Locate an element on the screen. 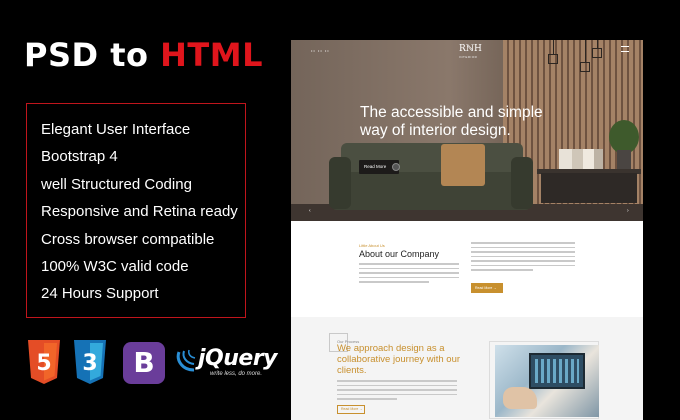 This screenshot has height=420, width=680. feature-item: Bootstrap 4 is located at coordinates (79, 157).